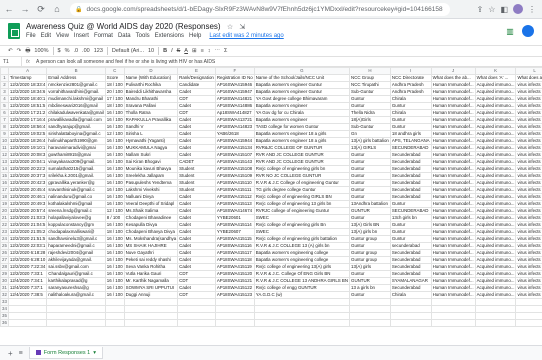 Image resolution: width=542 pixels, height=360 pixels. What do you see at coordinates (76, 71) in the screenshot?
I see `column-header-b: B` at bounding box center [76, 71].